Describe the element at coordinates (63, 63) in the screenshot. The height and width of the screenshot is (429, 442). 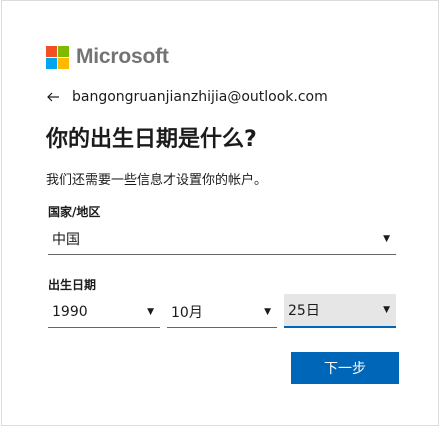
I see `logo-square-yellow` at that location.